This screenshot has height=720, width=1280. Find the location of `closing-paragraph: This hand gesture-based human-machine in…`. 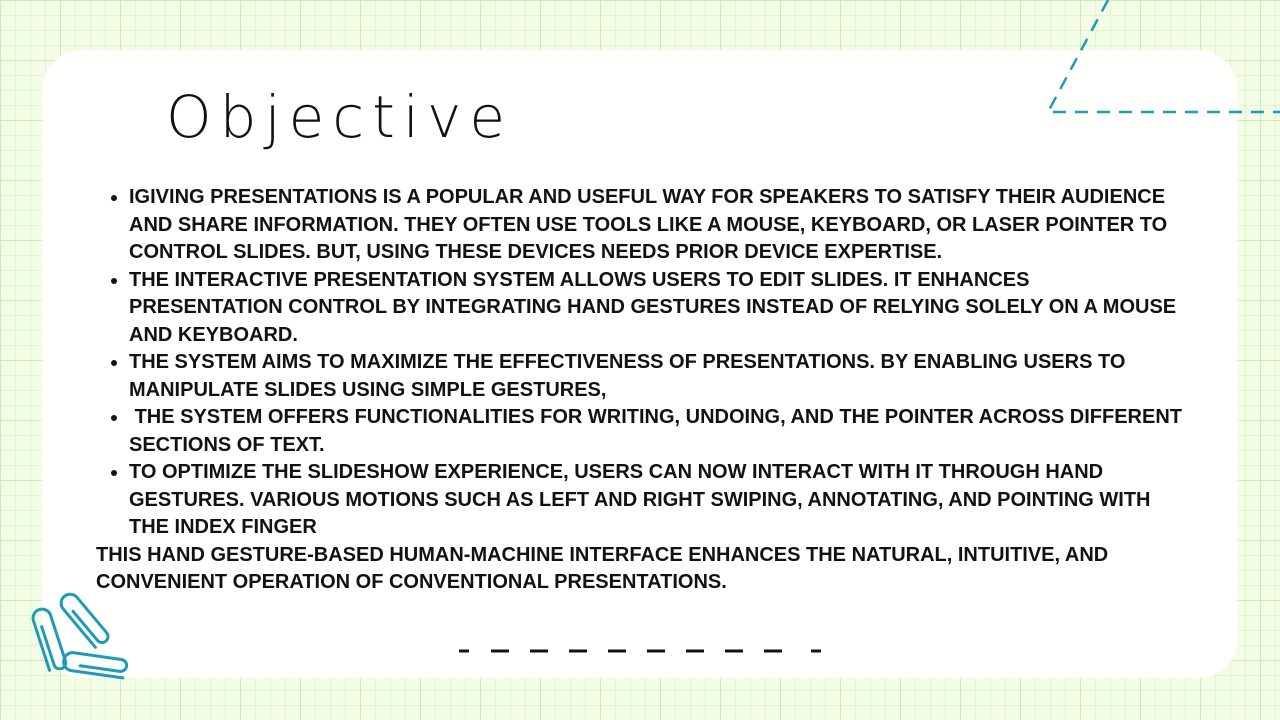

closing-paragraph: This hand gesture-based human-machine in… is located at coordinates (602, 568).